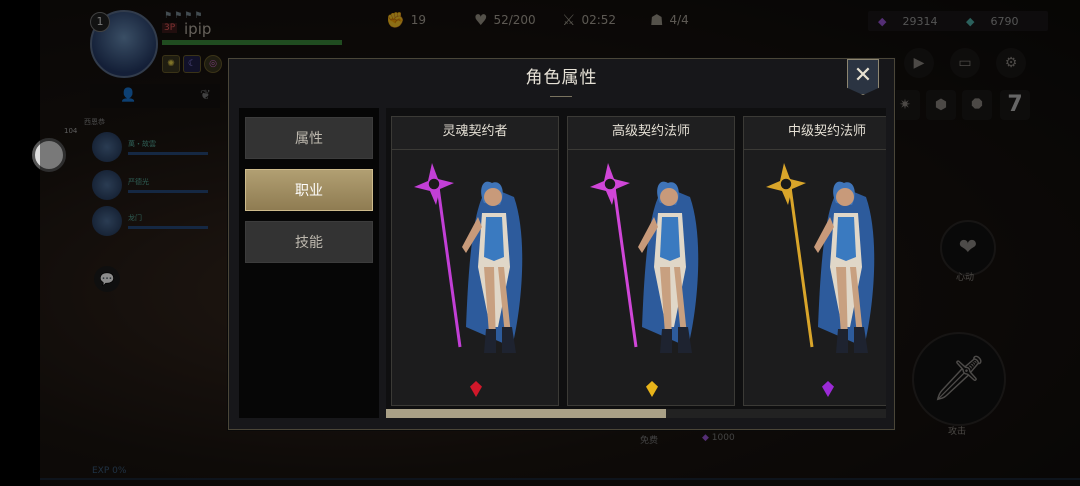 This screenshot has width=1080, height=486. Describe the element at coordinates (20, 243) in the screenshot. I see `left-edge` at that location.